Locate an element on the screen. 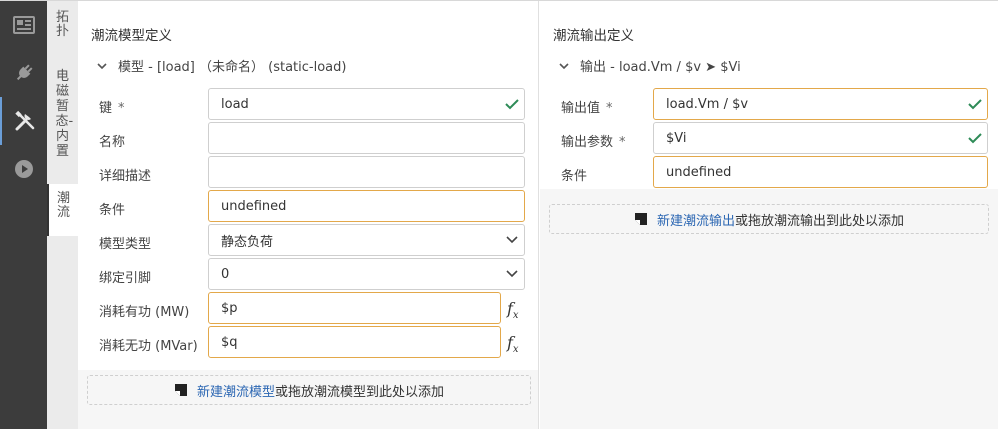 Image resolution: width=998 pixels, height=429 pixels. description-input is located at coordinates (366, 172).